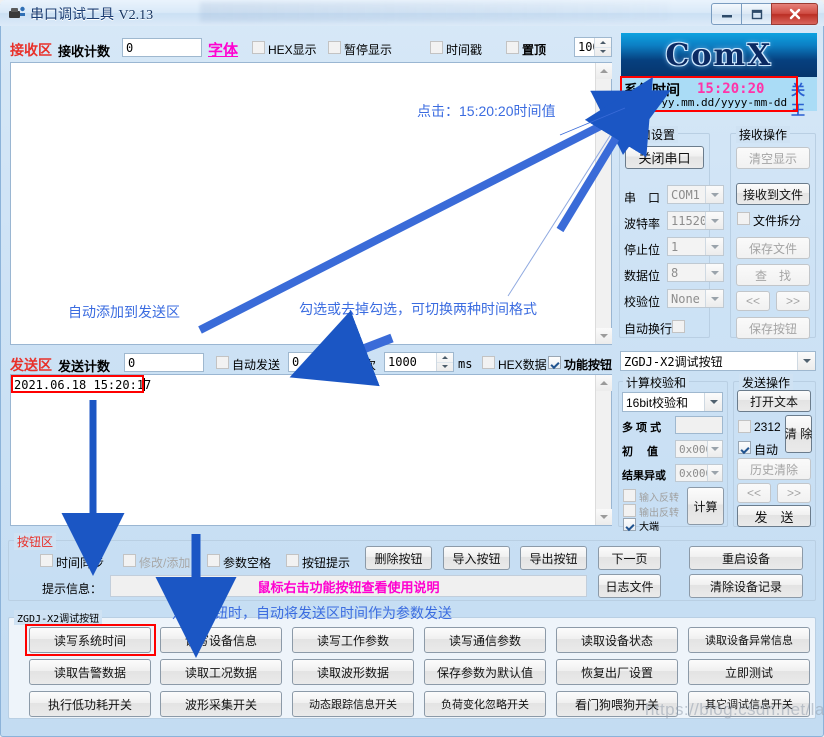 This screenshot has height=737, width=824. I want to click on modify-add-checkbox, so click(129, 560).